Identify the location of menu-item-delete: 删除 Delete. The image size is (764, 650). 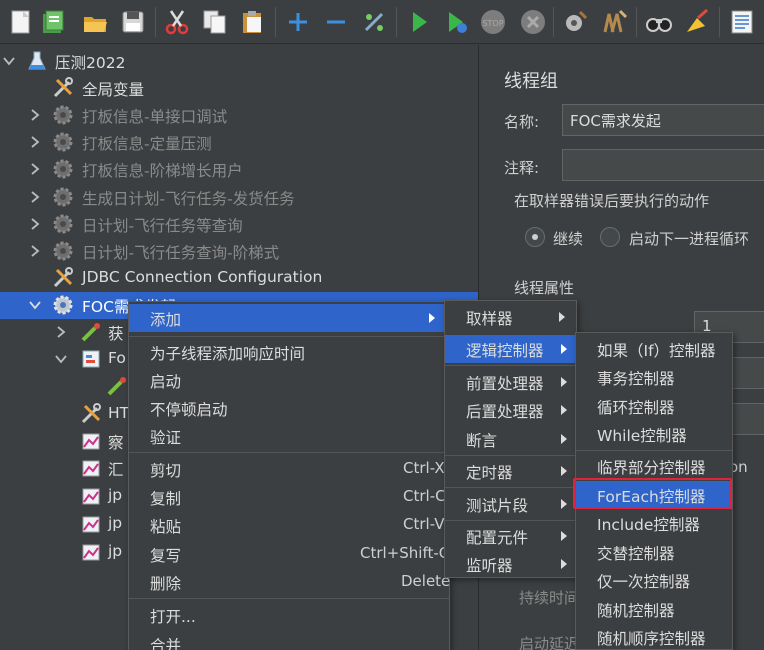
(289, 582).